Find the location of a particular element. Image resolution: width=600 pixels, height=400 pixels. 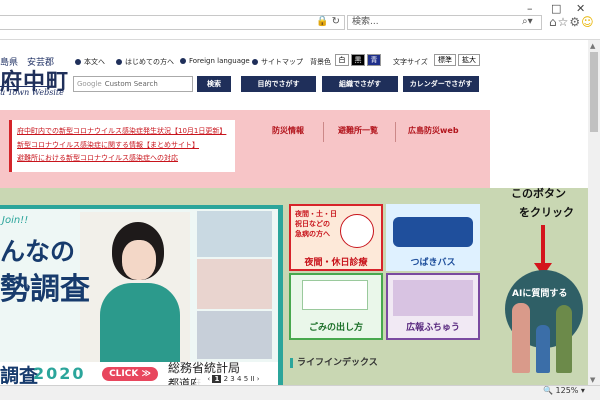

first-visit-link: はじめての方へ is located at coordinates (145, 62).